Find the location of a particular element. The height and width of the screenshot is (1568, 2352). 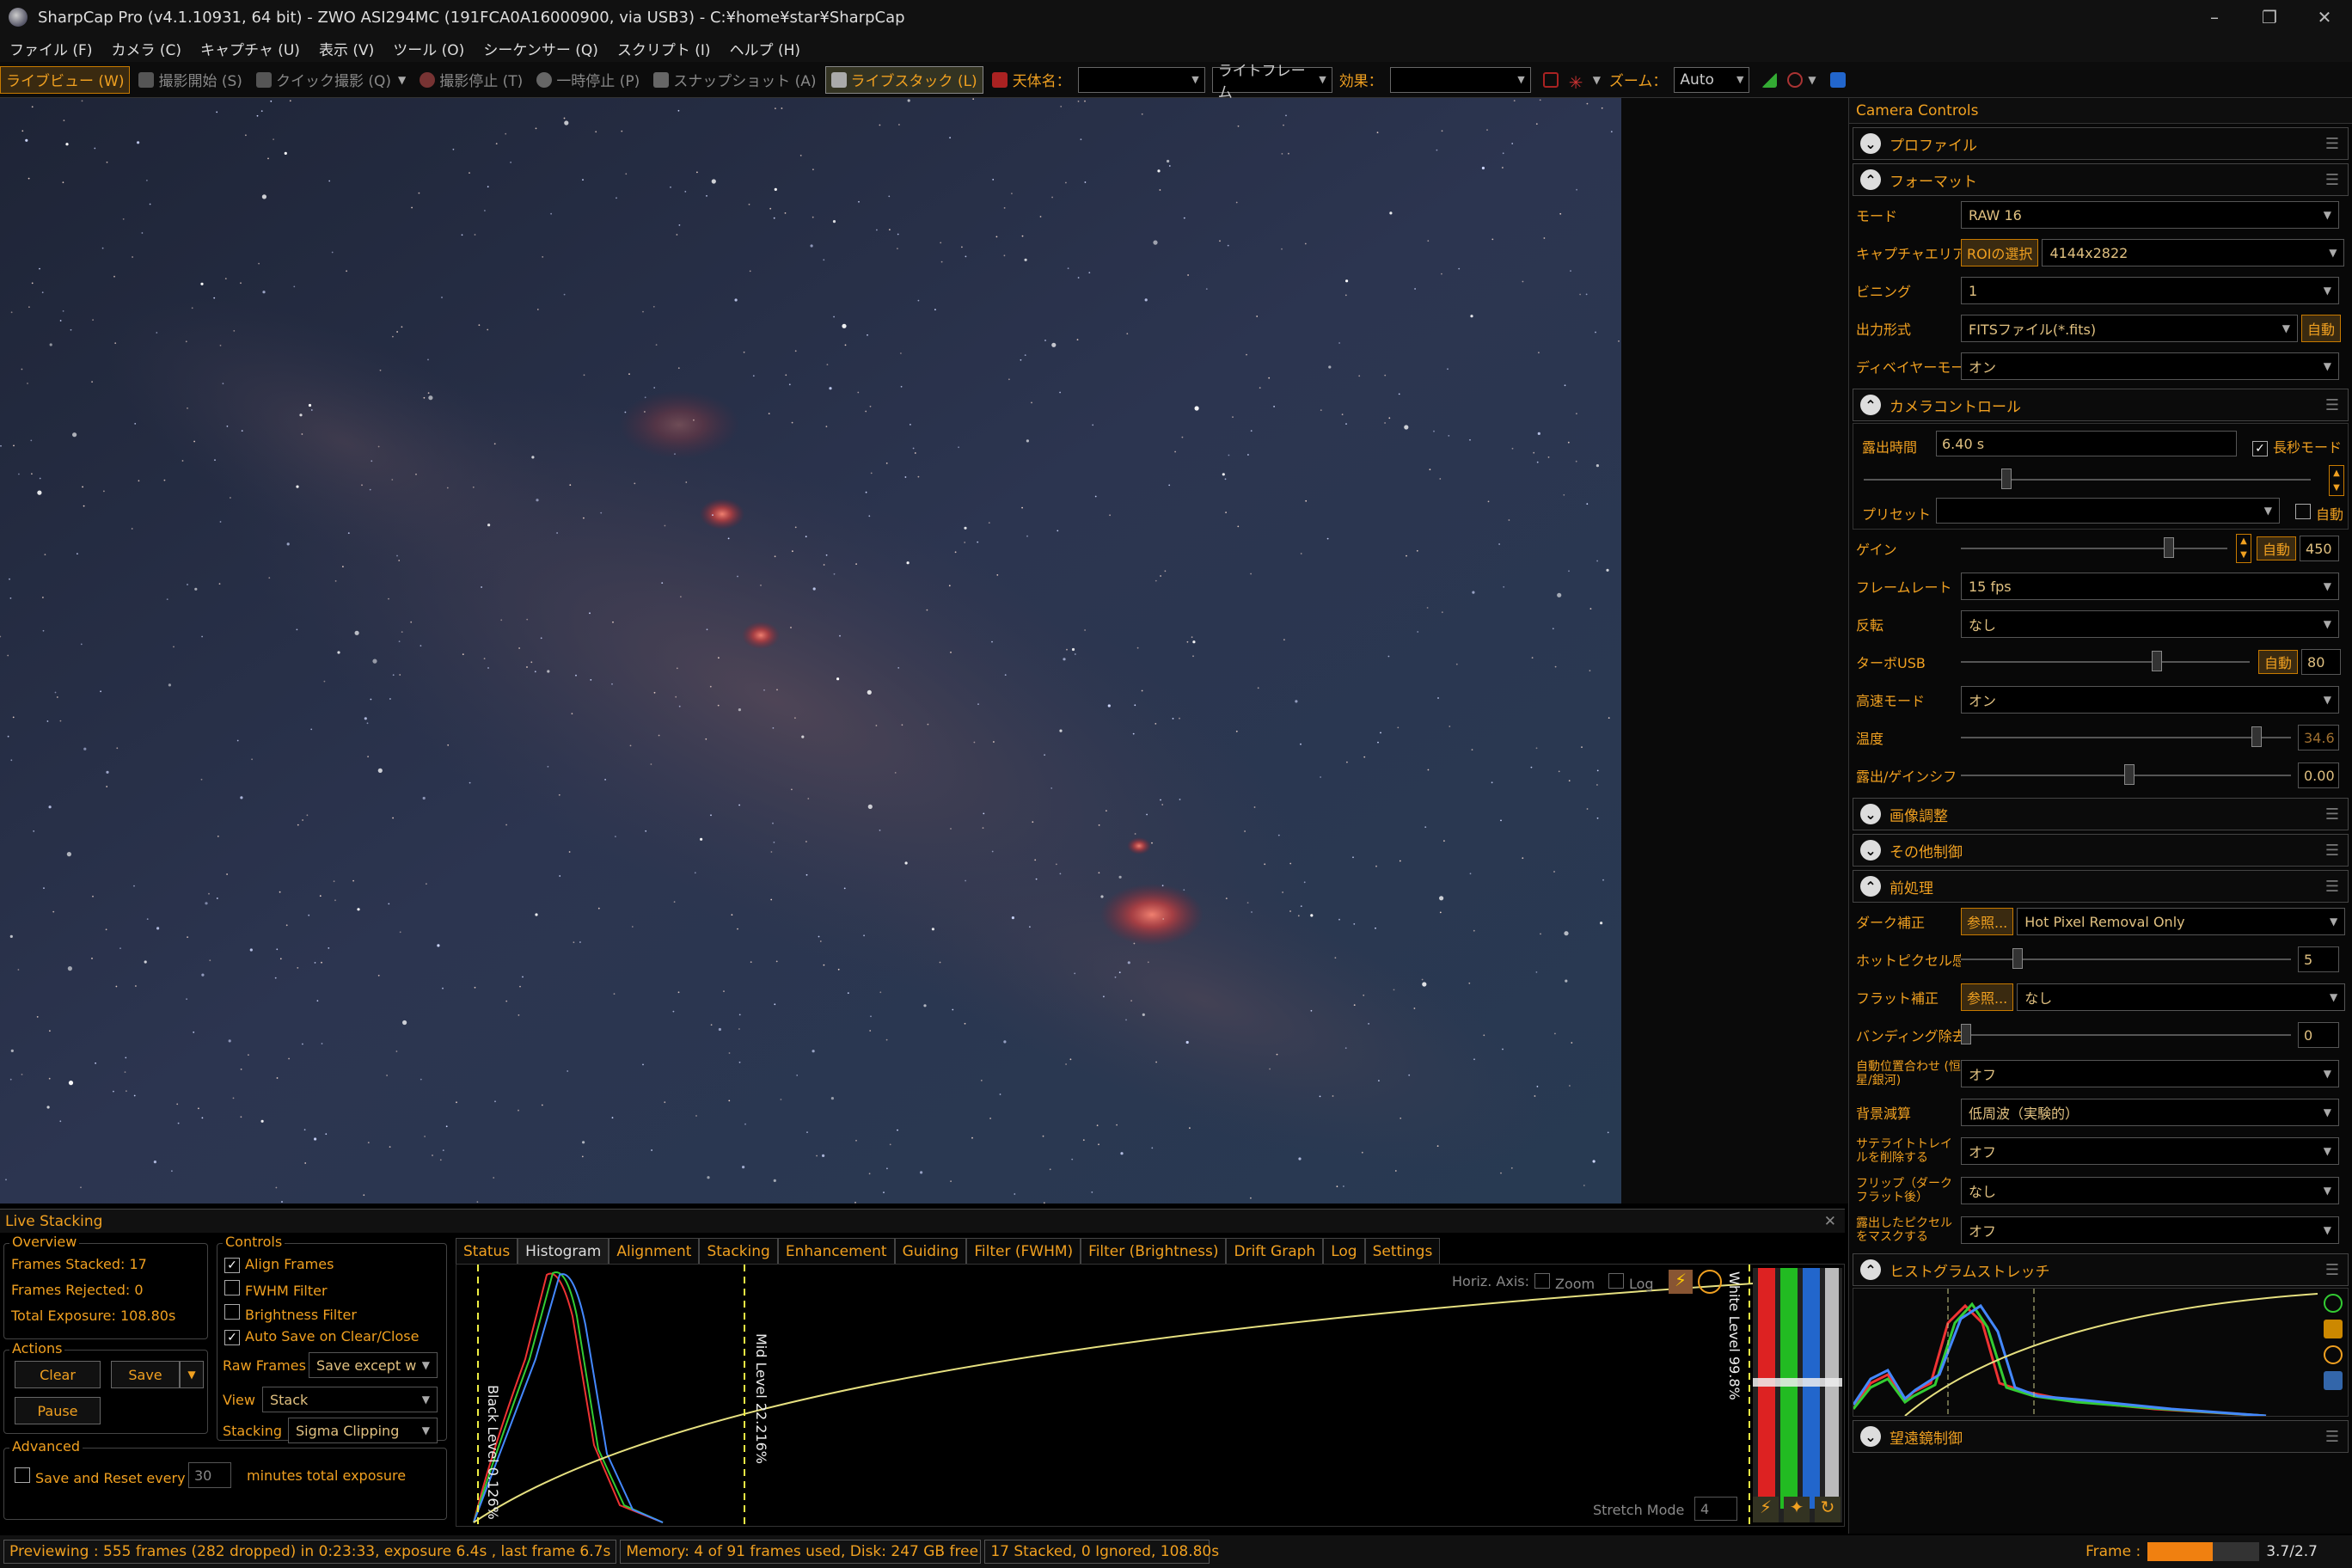

flip-dark-select: なし ▼ is located at coordinates (2150, 1190).